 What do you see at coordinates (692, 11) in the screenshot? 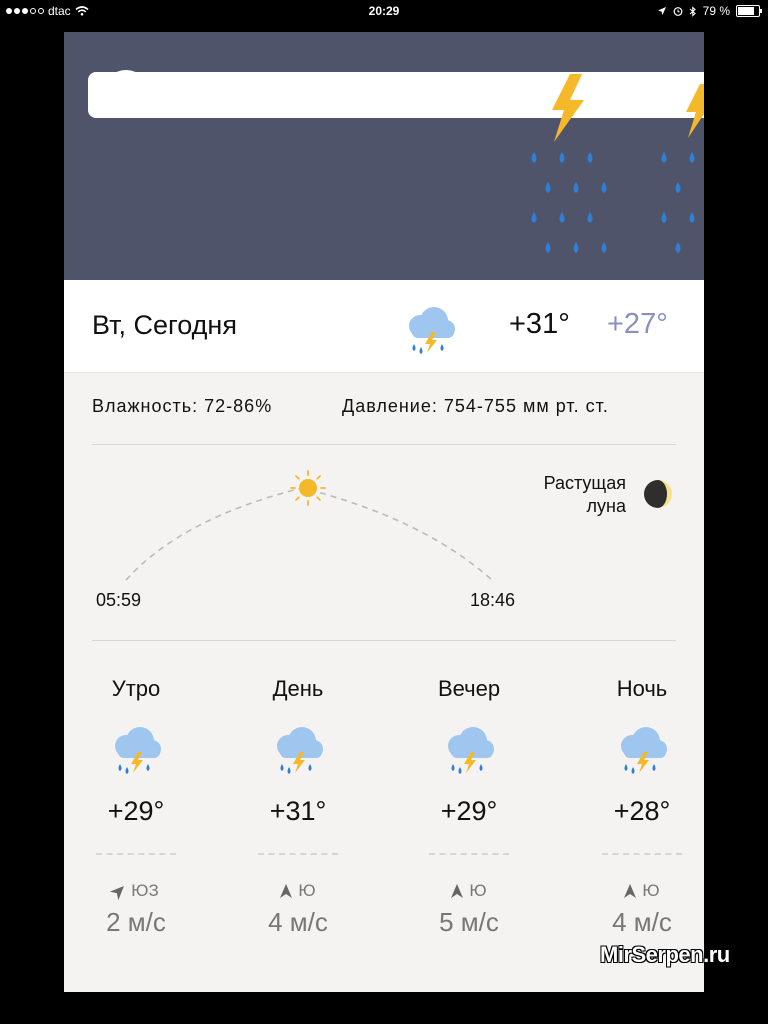
I see `bluetooth-icon` at bounding box center [692, 11].